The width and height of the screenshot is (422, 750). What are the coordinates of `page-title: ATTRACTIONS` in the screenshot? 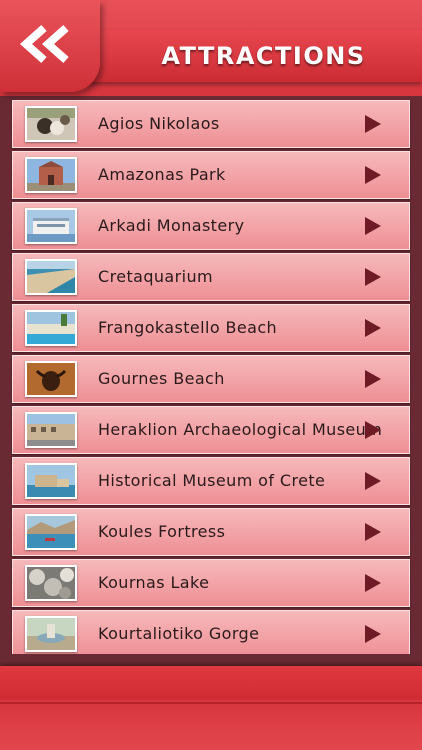 It's located at (263, 56).